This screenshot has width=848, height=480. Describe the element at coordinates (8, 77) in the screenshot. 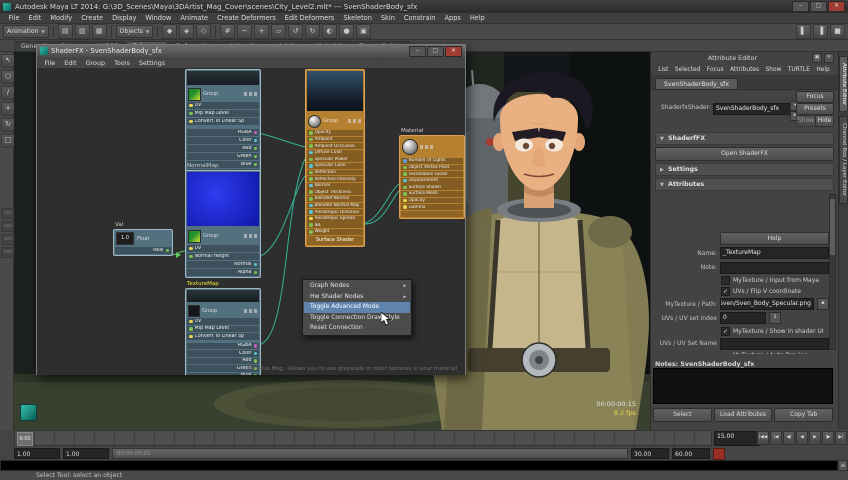

I see `lasso-tool-icon: ○` at that location.